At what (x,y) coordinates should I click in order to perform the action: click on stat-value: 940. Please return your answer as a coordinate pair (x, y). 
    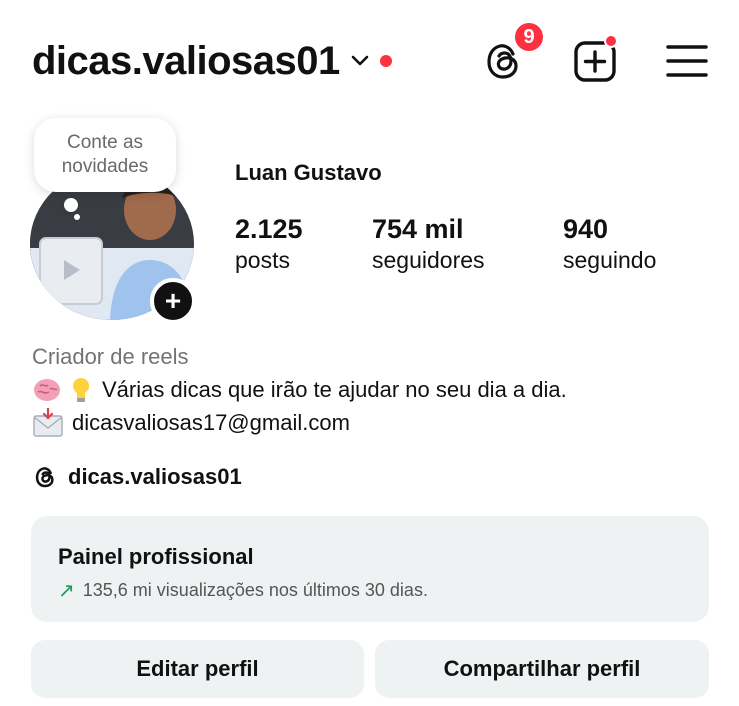
    Looking at the image, I should click on (586, 229).